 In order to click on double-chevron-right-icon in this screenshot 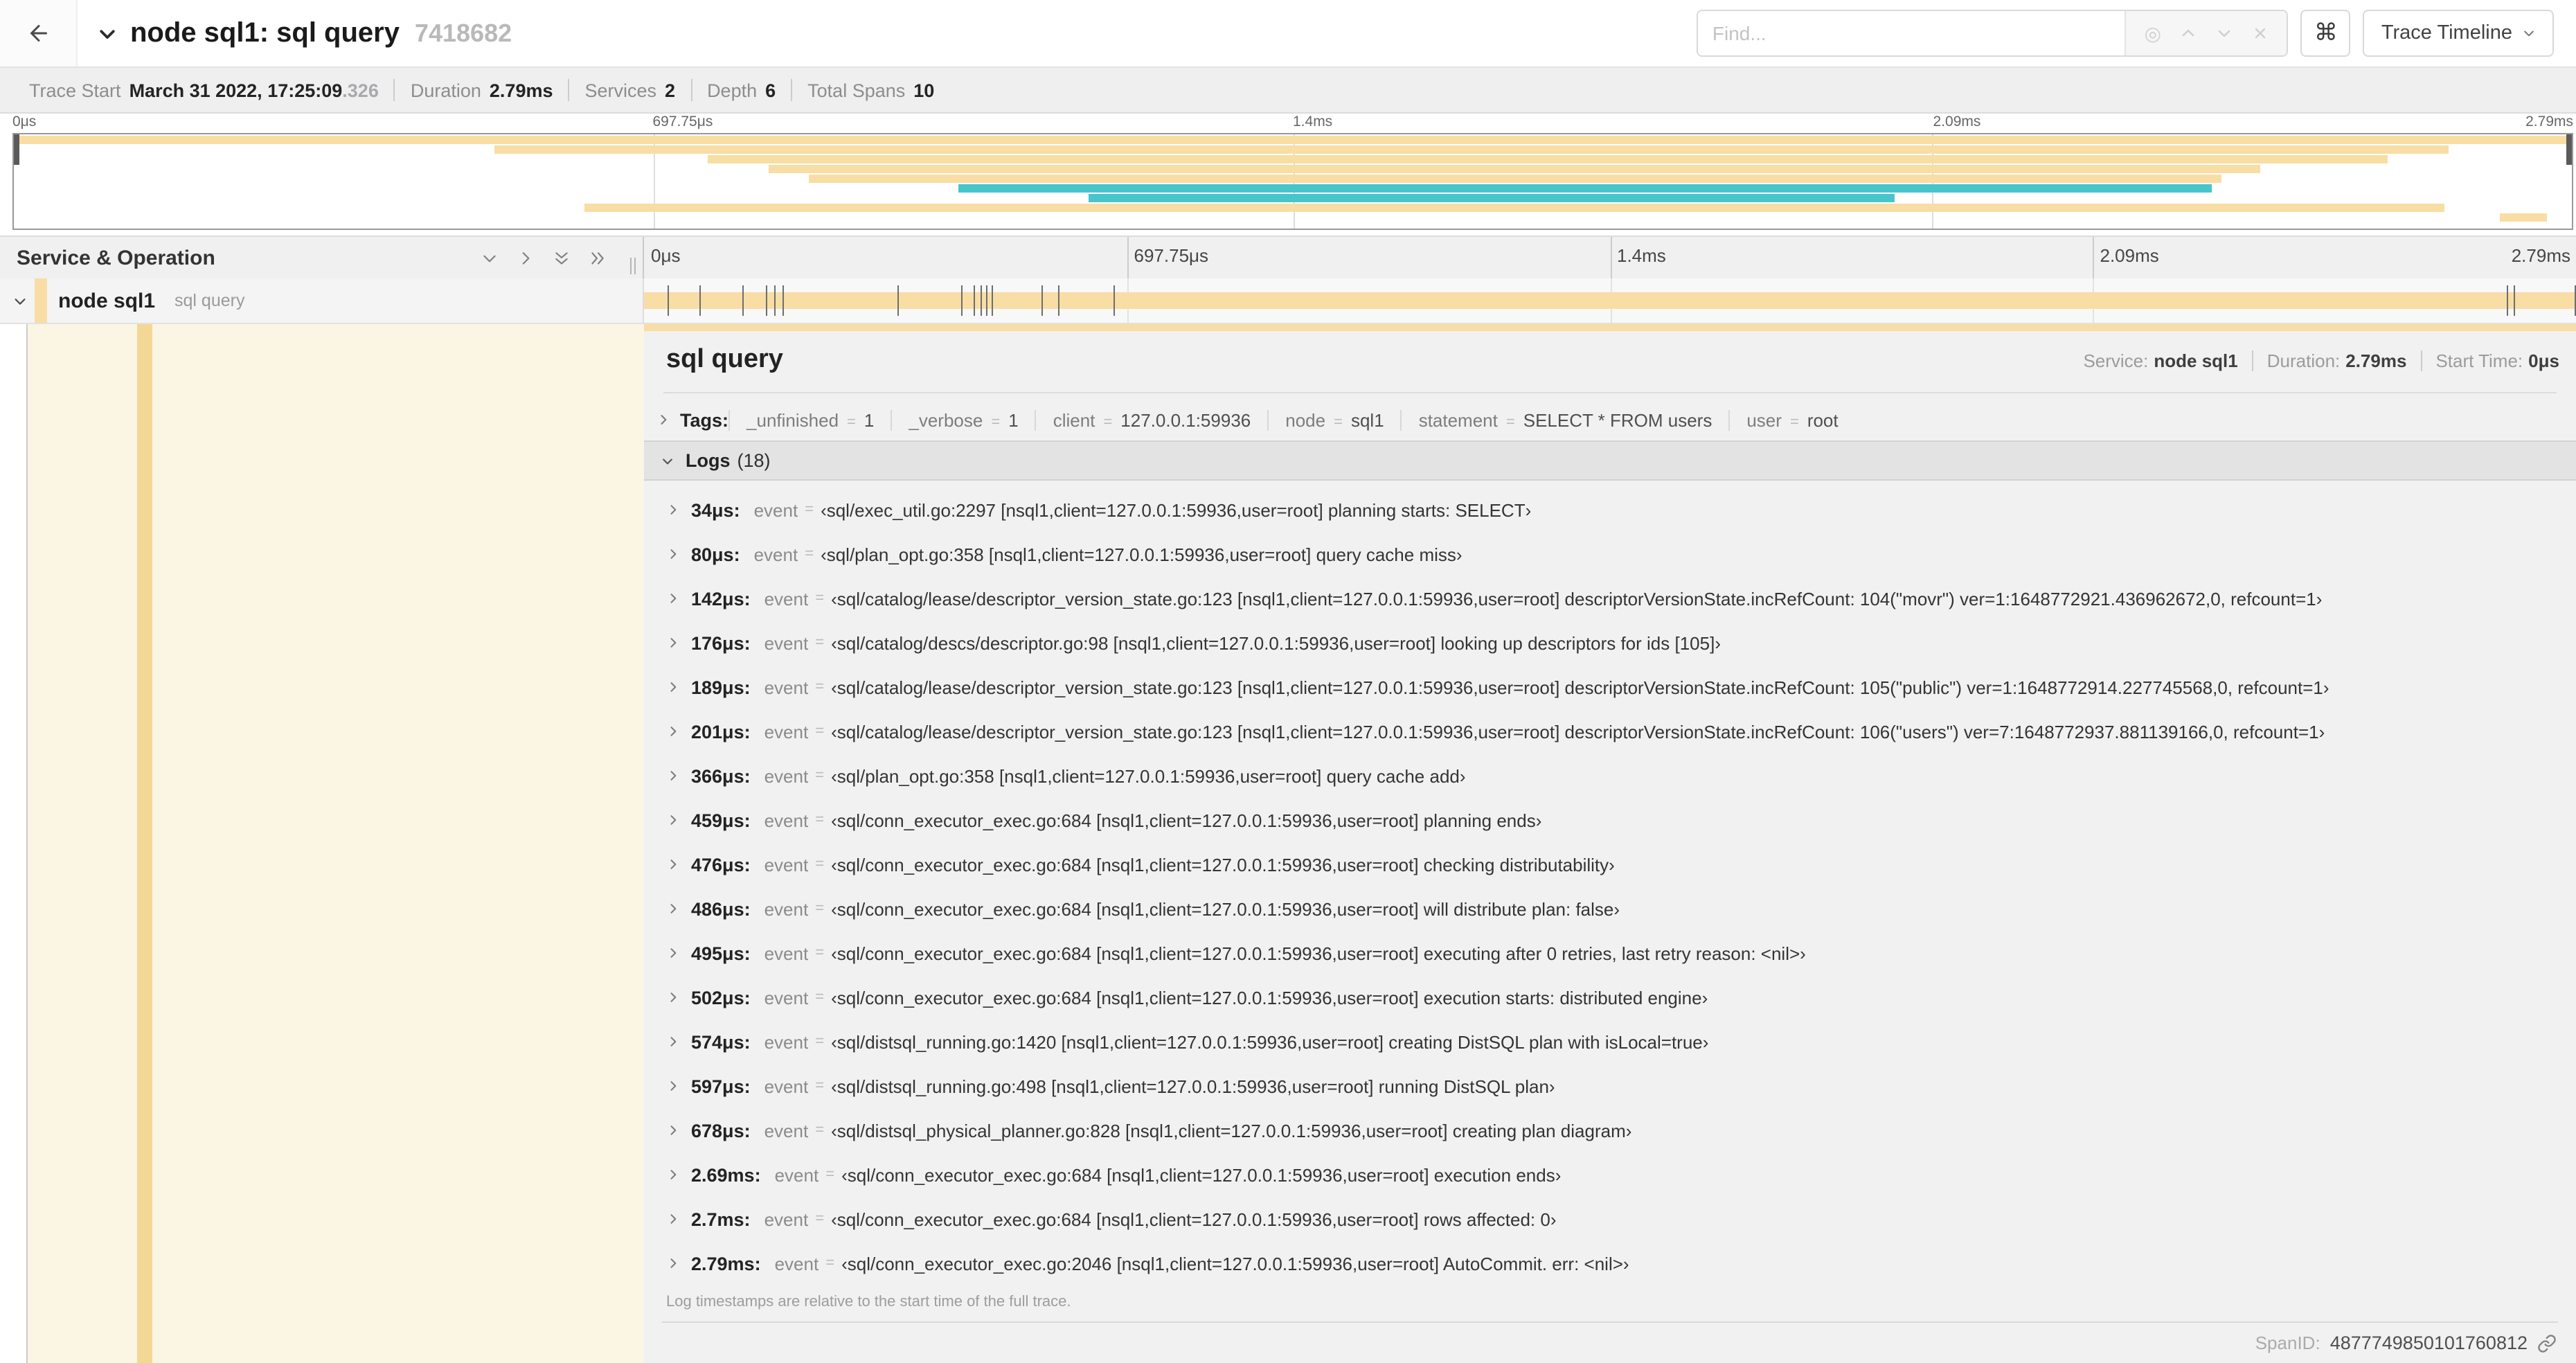, I will do `click(598, 258)`.